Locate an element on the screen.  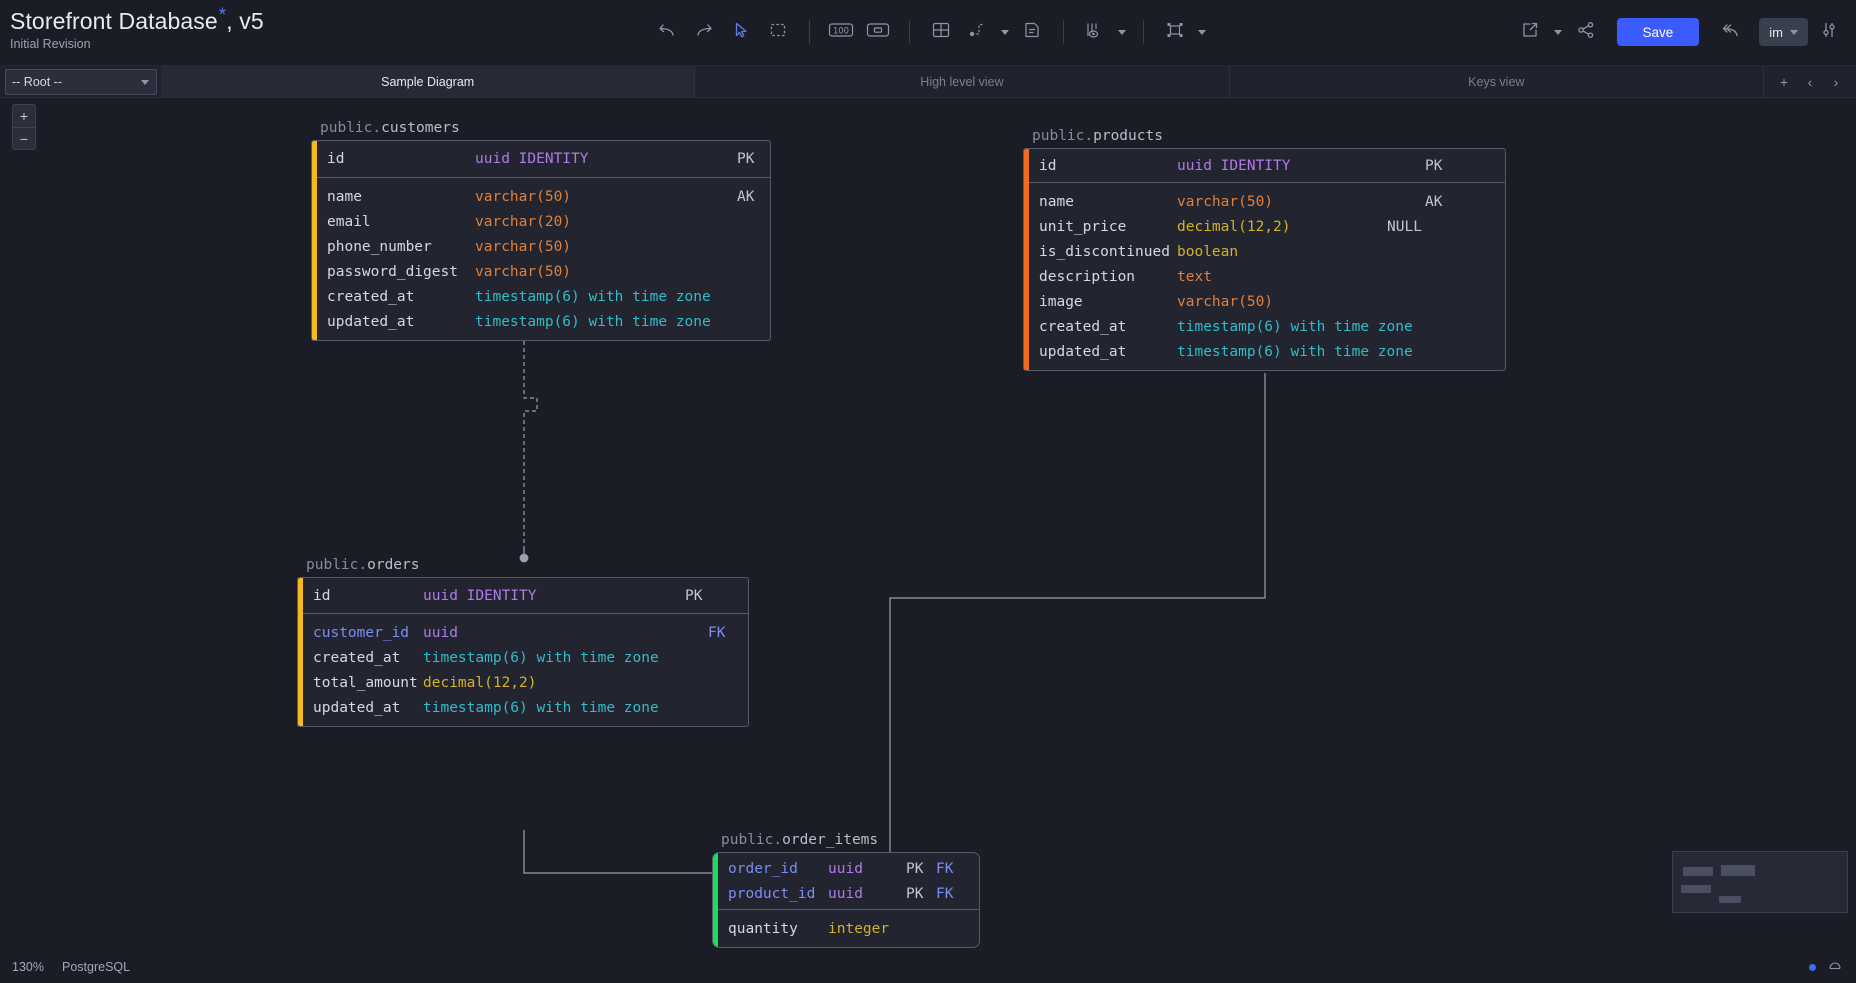
minimap is located at coordinates (1760, 882).